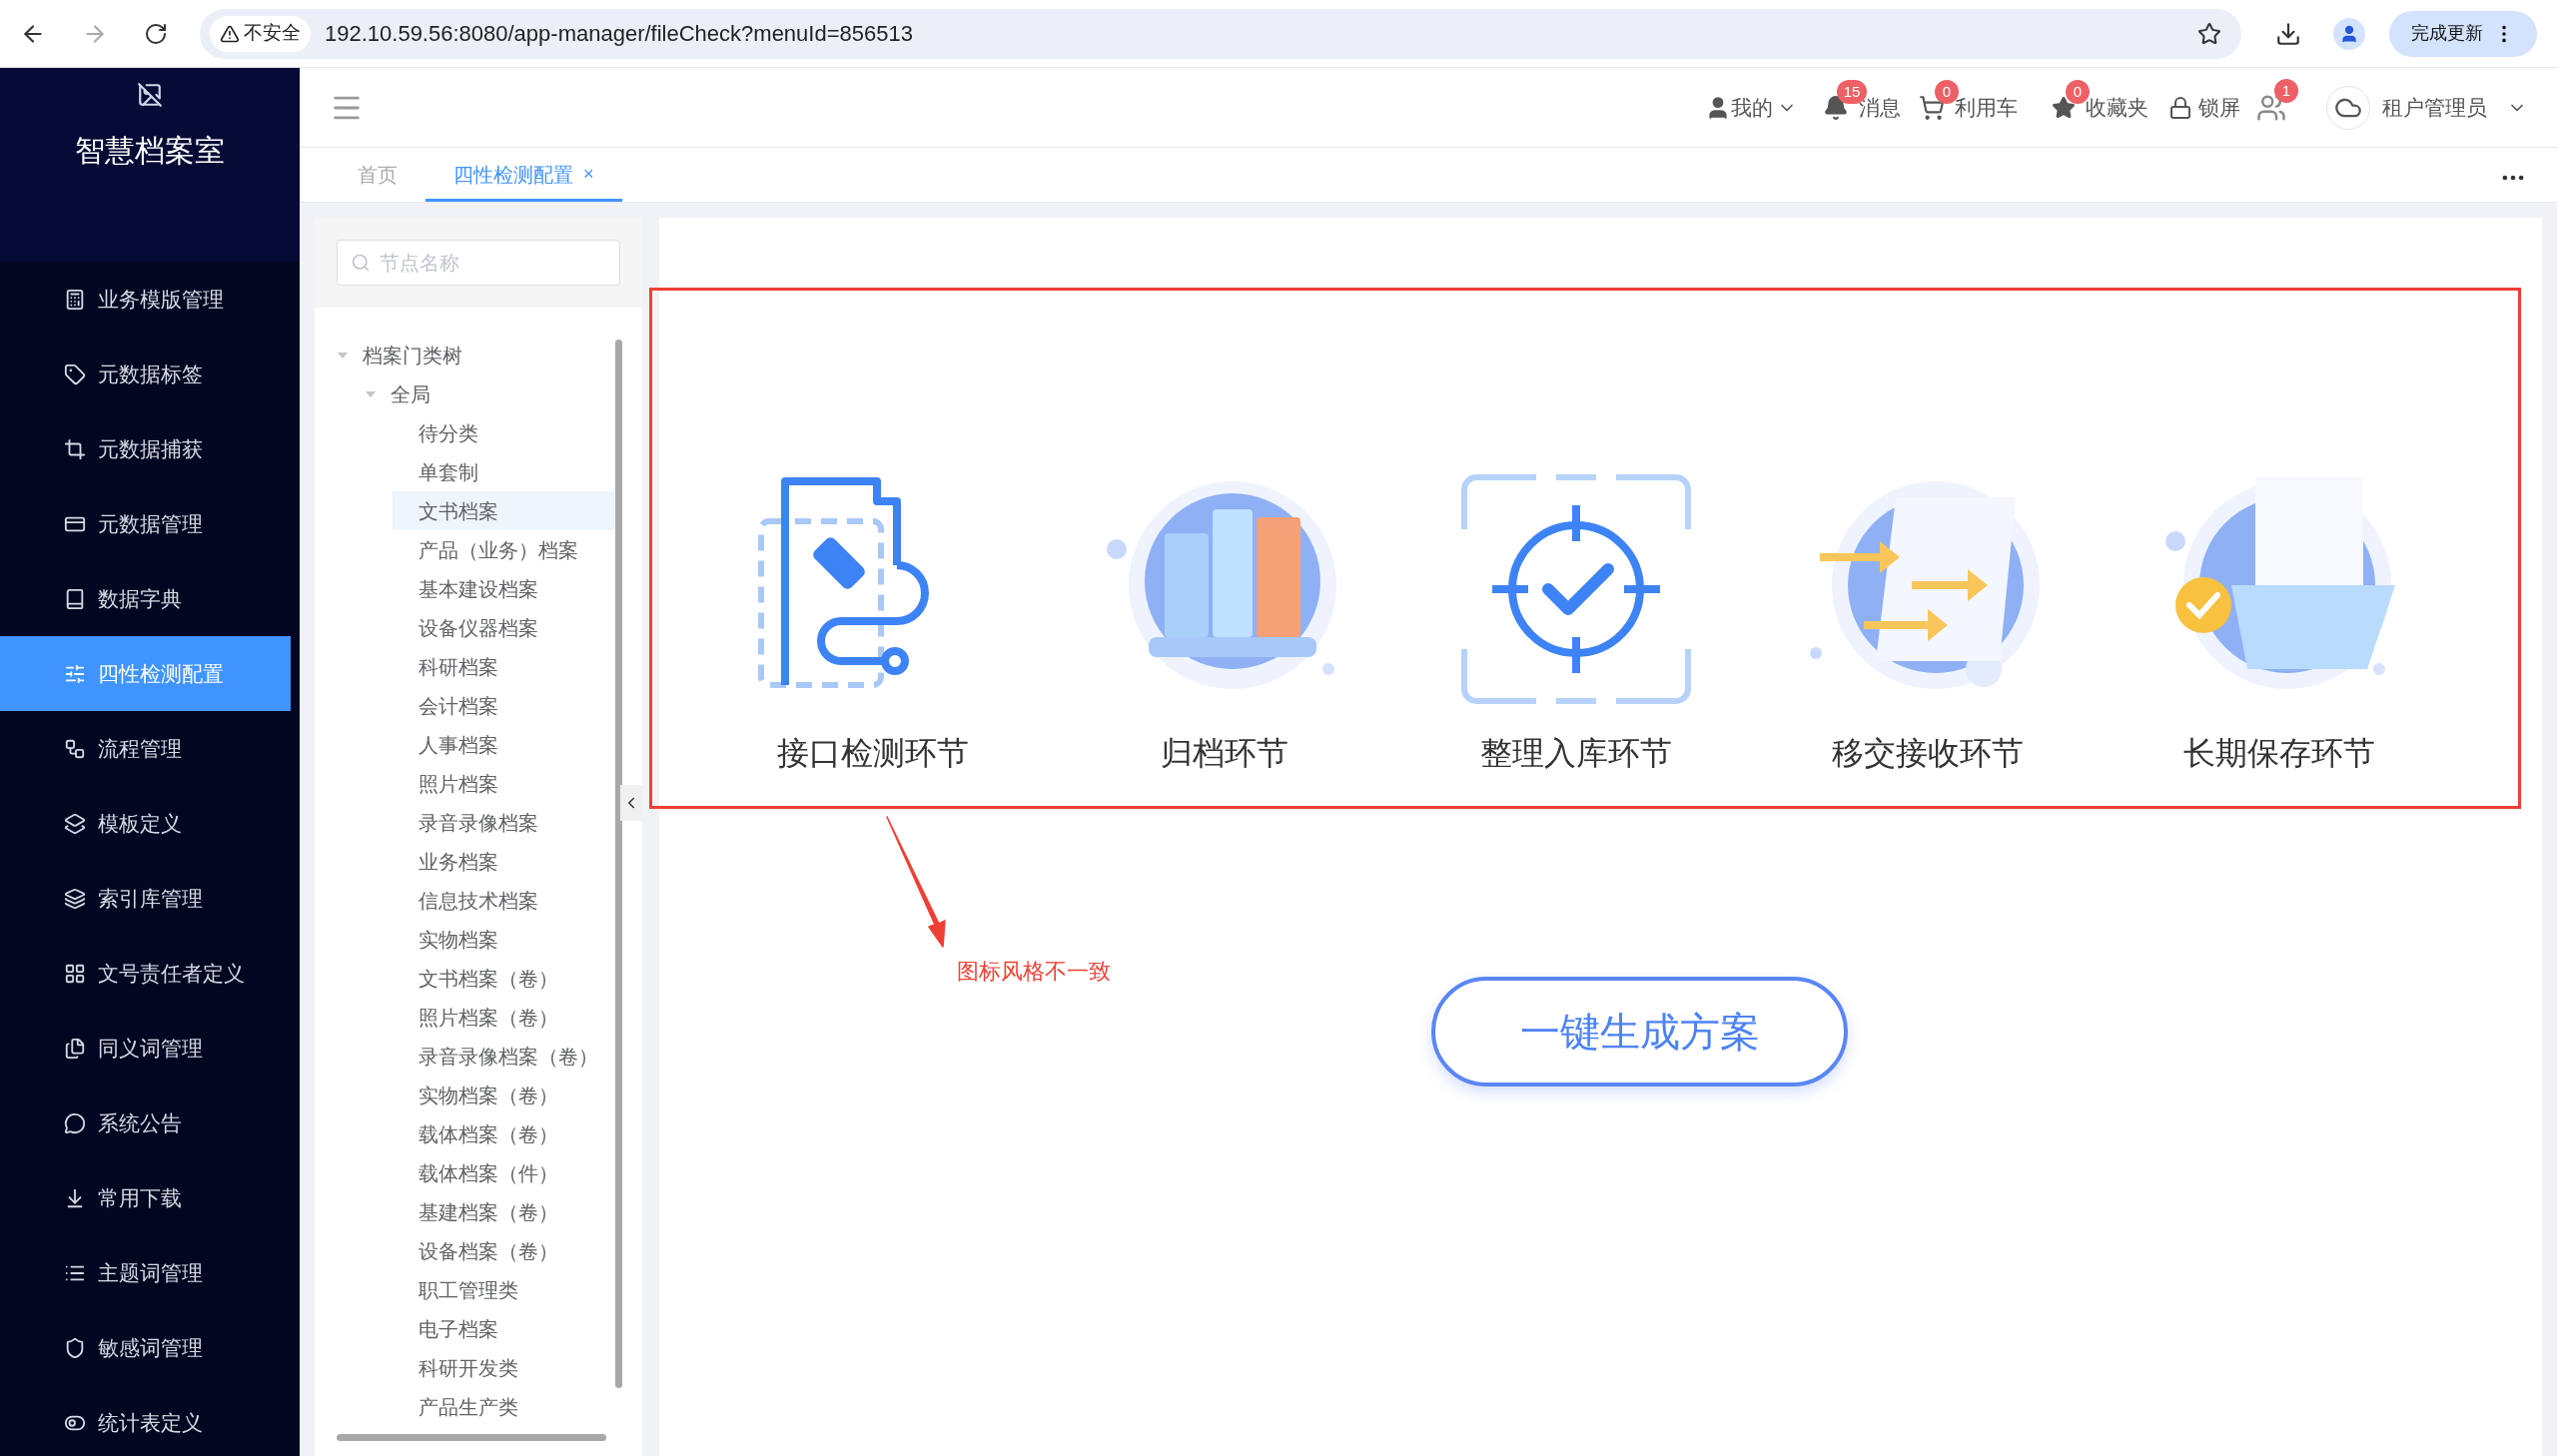  What do you see at coordinates (503, 861) in the screenshot?
I see `tree-node: 业务档案` at bounding box center [503, 861].